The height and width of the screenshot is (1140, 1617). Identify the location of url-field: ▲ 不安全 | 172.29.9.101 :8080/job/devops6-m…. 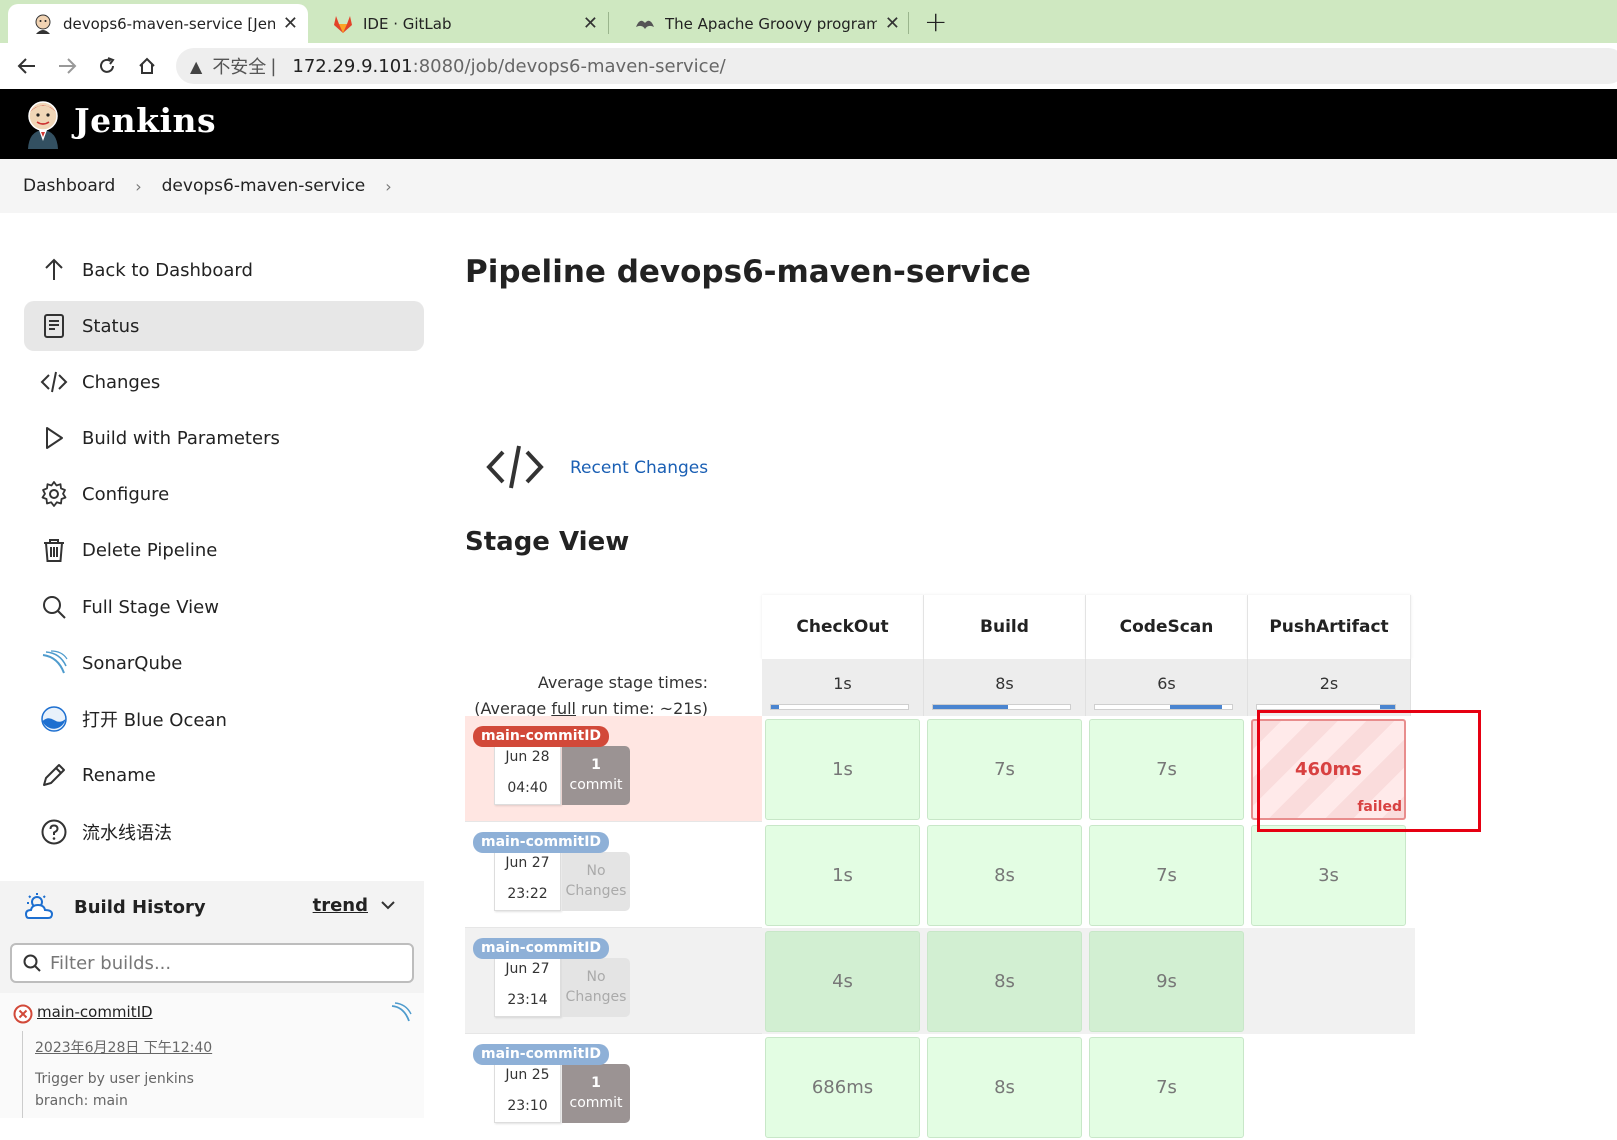
(896, 66).